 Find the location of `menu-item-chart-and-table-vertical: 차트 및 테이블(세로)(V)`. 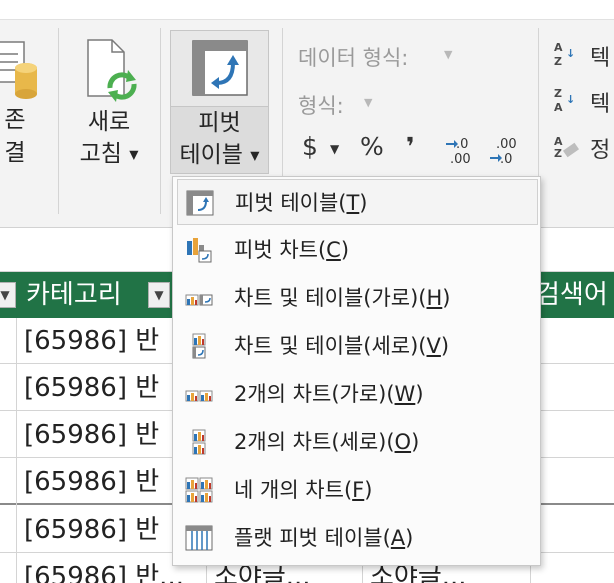

menu-item-chart-and-table-vertical: 차트 및 테이블(세로)(V) is located at coordinates (357, 346).